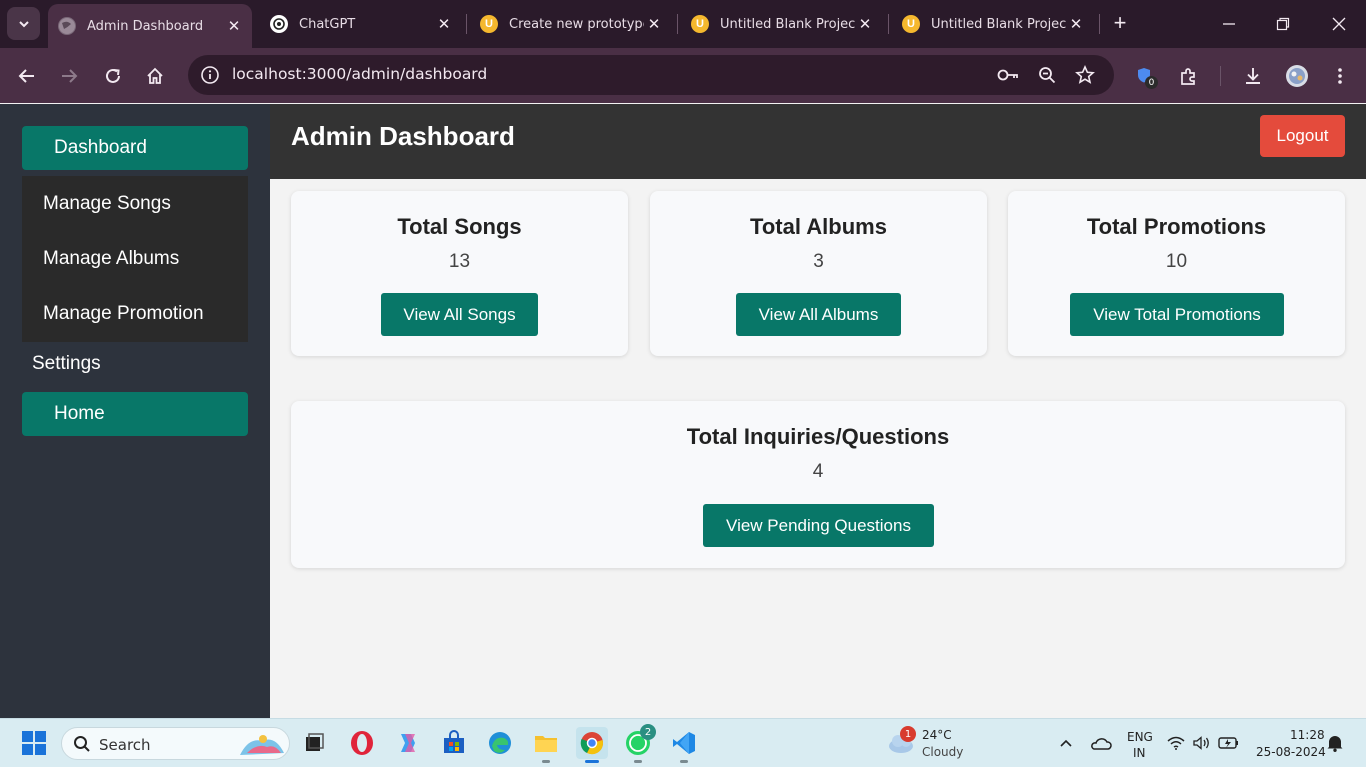  I want to click on tab-title: Admin Dashboard, so click(145, 26).